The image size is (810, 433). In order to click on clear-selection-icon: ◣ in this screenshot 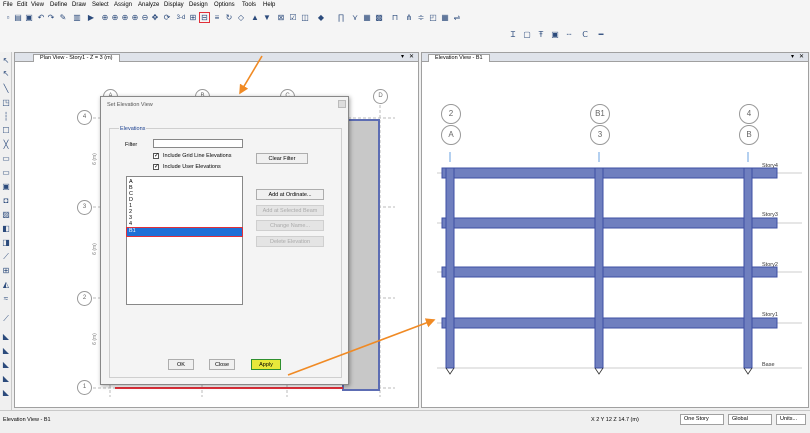, I will do `click(6, 365)`.